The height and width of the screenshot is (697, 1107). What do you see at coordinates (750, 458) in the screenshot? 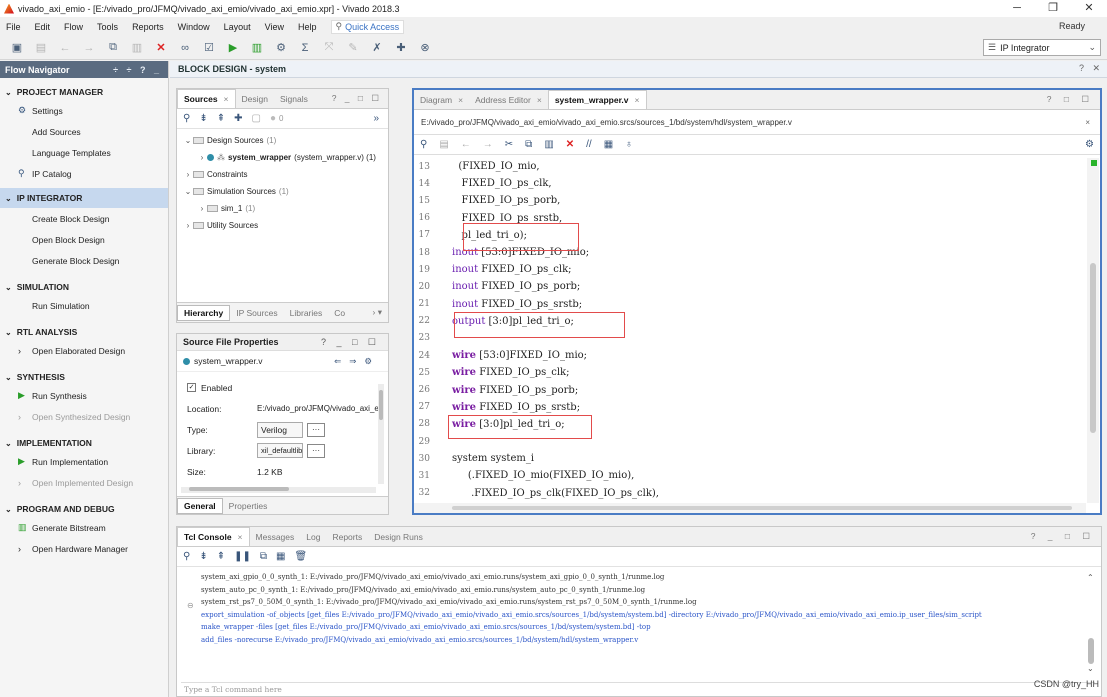
I see `code-line: 30 system system_i` at bounding box center [750, 458].